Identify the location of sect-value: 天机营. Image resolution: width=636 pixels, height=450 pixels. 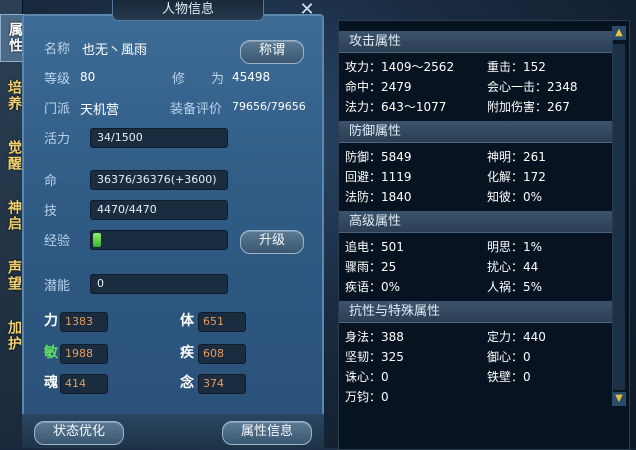
(100, 110).